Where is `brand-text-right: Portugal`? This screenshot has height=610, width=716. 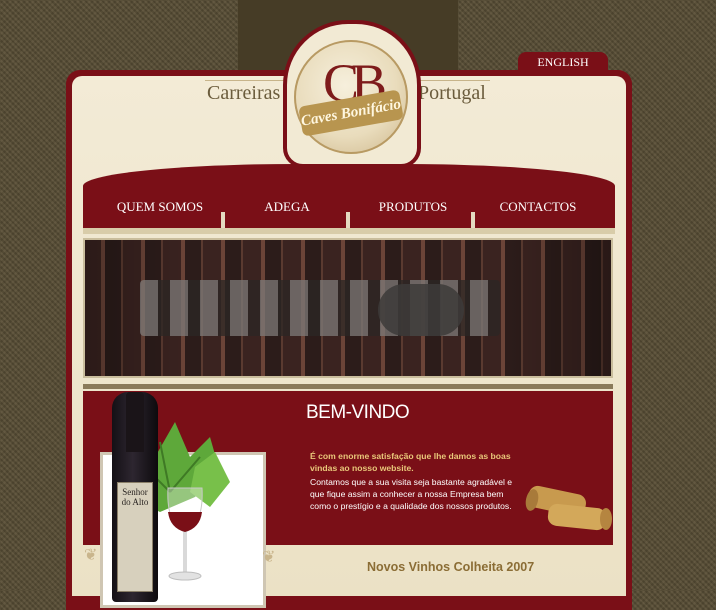
brand-text-right: Portugal is located at coordinates (452, 93).